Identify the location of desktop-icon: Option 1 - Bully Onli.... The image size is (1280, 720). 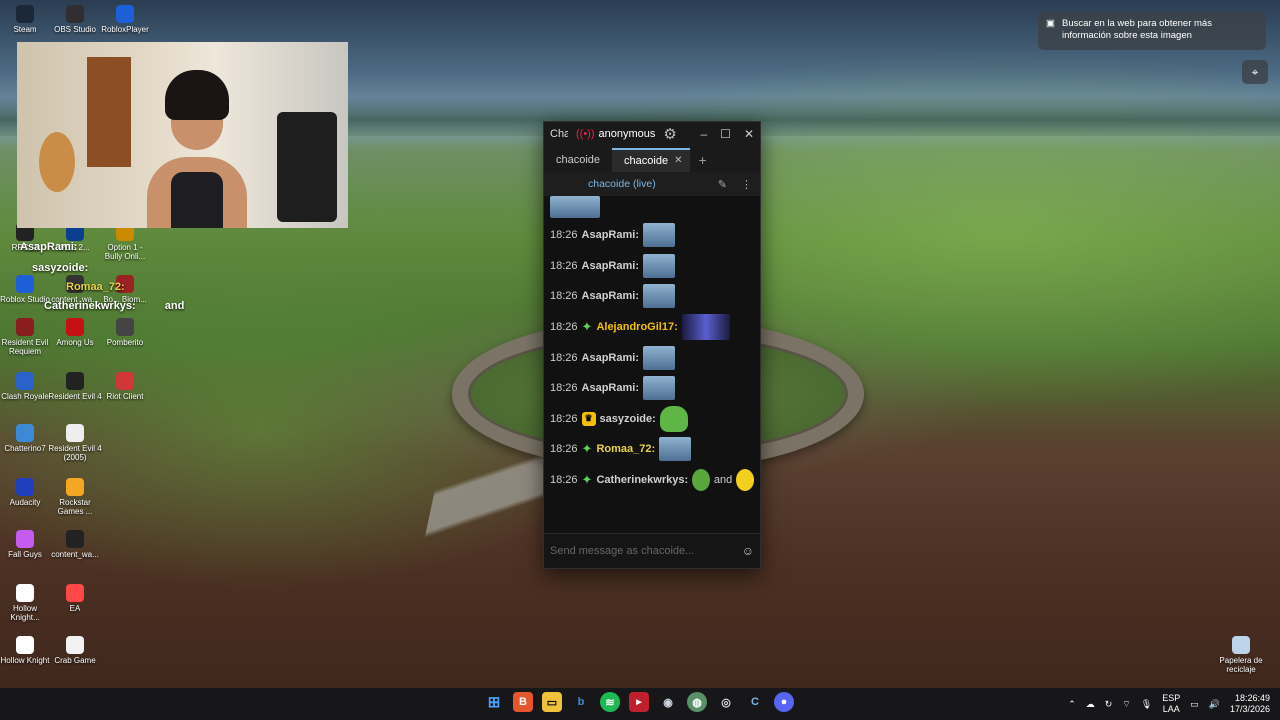
(125, 242).